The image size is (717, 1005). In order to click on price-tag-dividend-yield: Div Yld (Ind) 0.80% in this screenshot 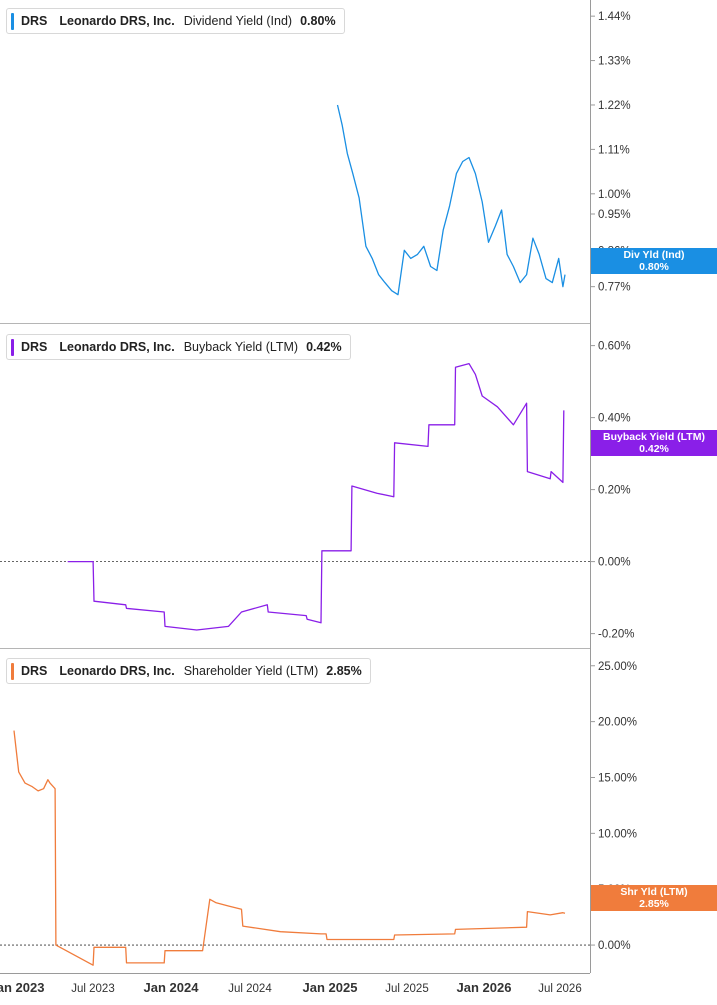, I will do `click(654, 261)`.